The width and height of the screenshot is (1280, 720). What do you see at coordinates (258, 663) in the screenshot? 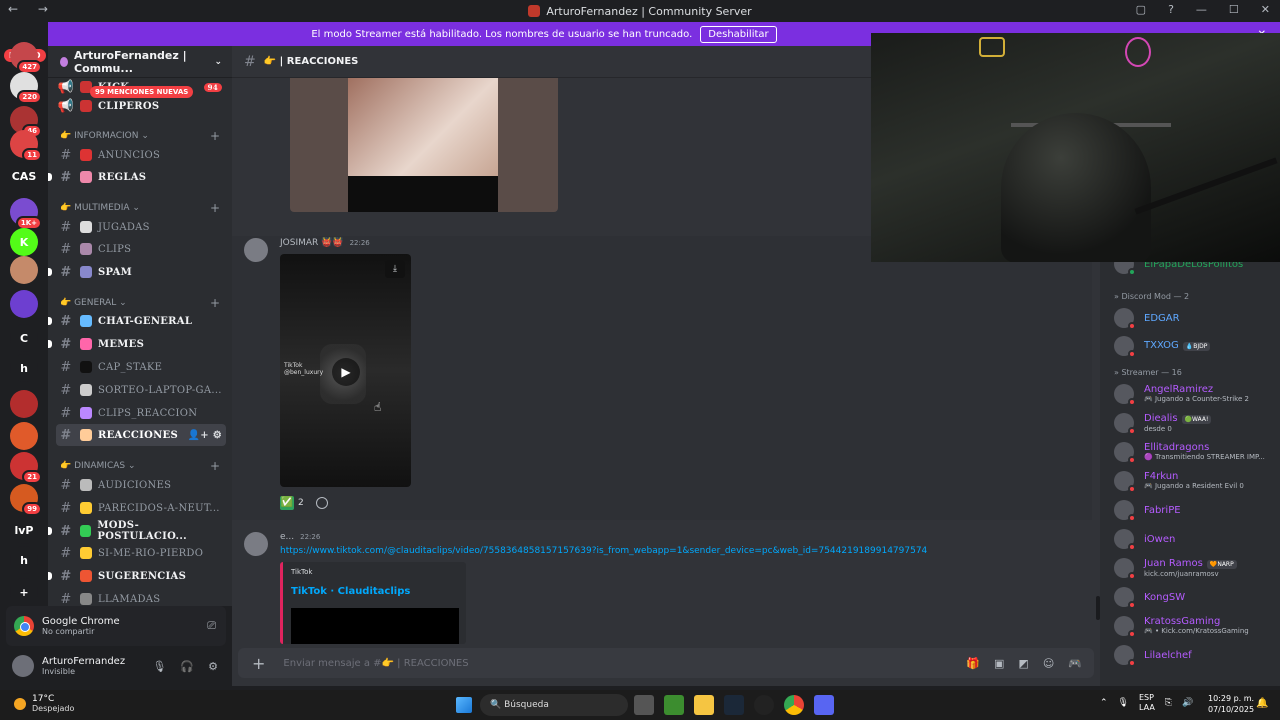
I see `add-attachment-icon: +` at bounding box center [258, 663].